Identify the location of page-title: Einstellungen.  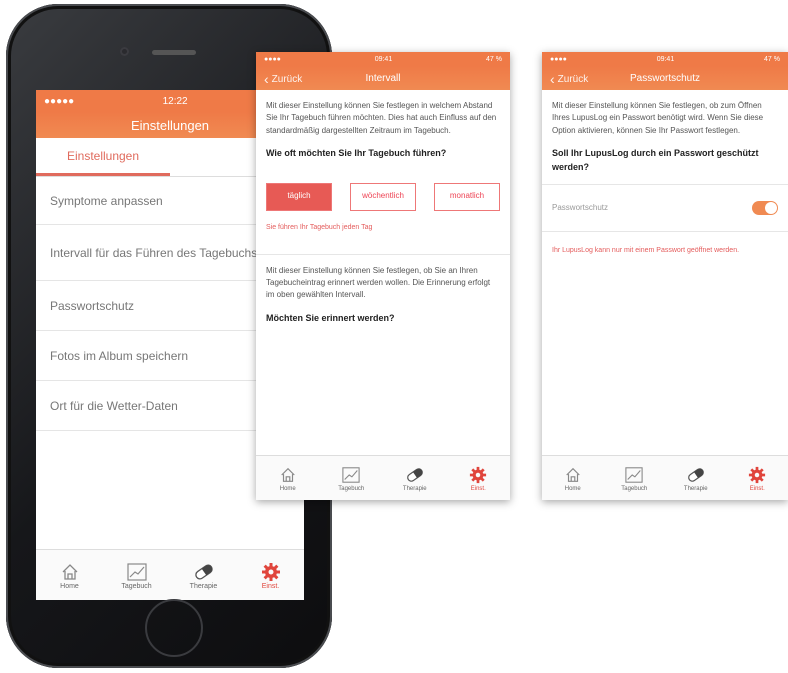
(170, 125).